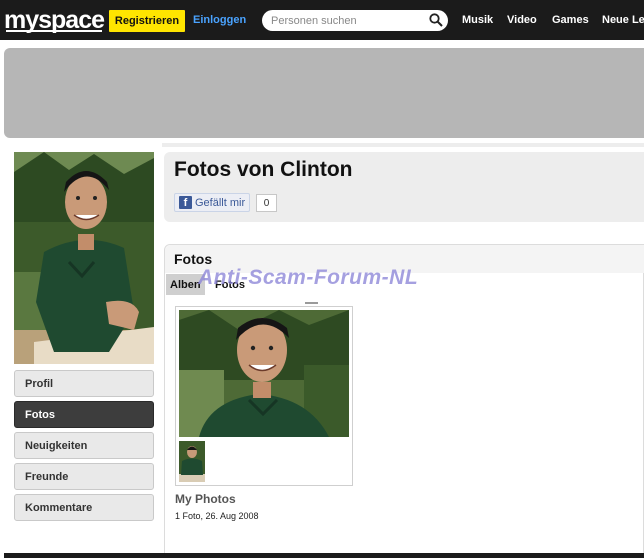 This screenshot has width=644, height=558. I want to click on nav-games: Games, so click(570, 20).